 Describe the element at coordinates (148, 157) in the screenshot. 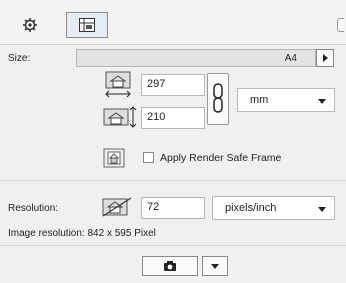

I see `render-safe-frame-checkbox` at that location.